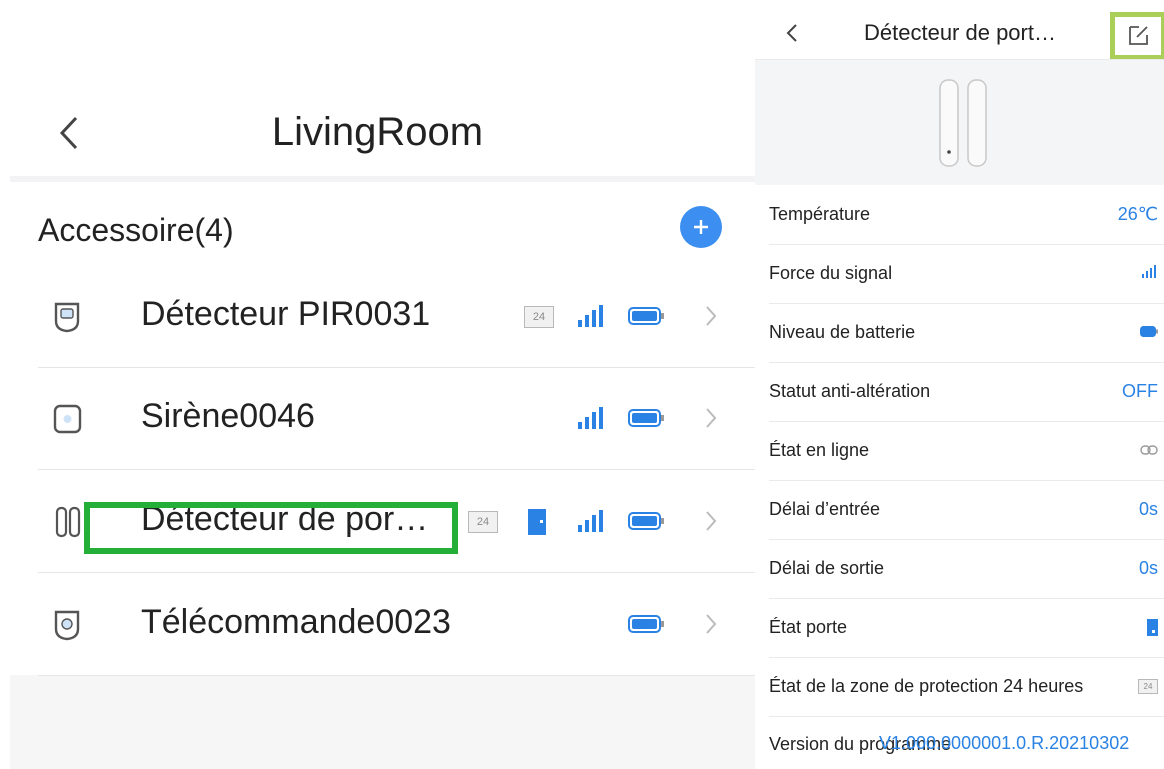 Image resolution: width=1164 pixels, height=769 pixels. Describe the element at coordinates (825, 509) in the screenshot. I see `property-label: Délai d’entrée` at that location.